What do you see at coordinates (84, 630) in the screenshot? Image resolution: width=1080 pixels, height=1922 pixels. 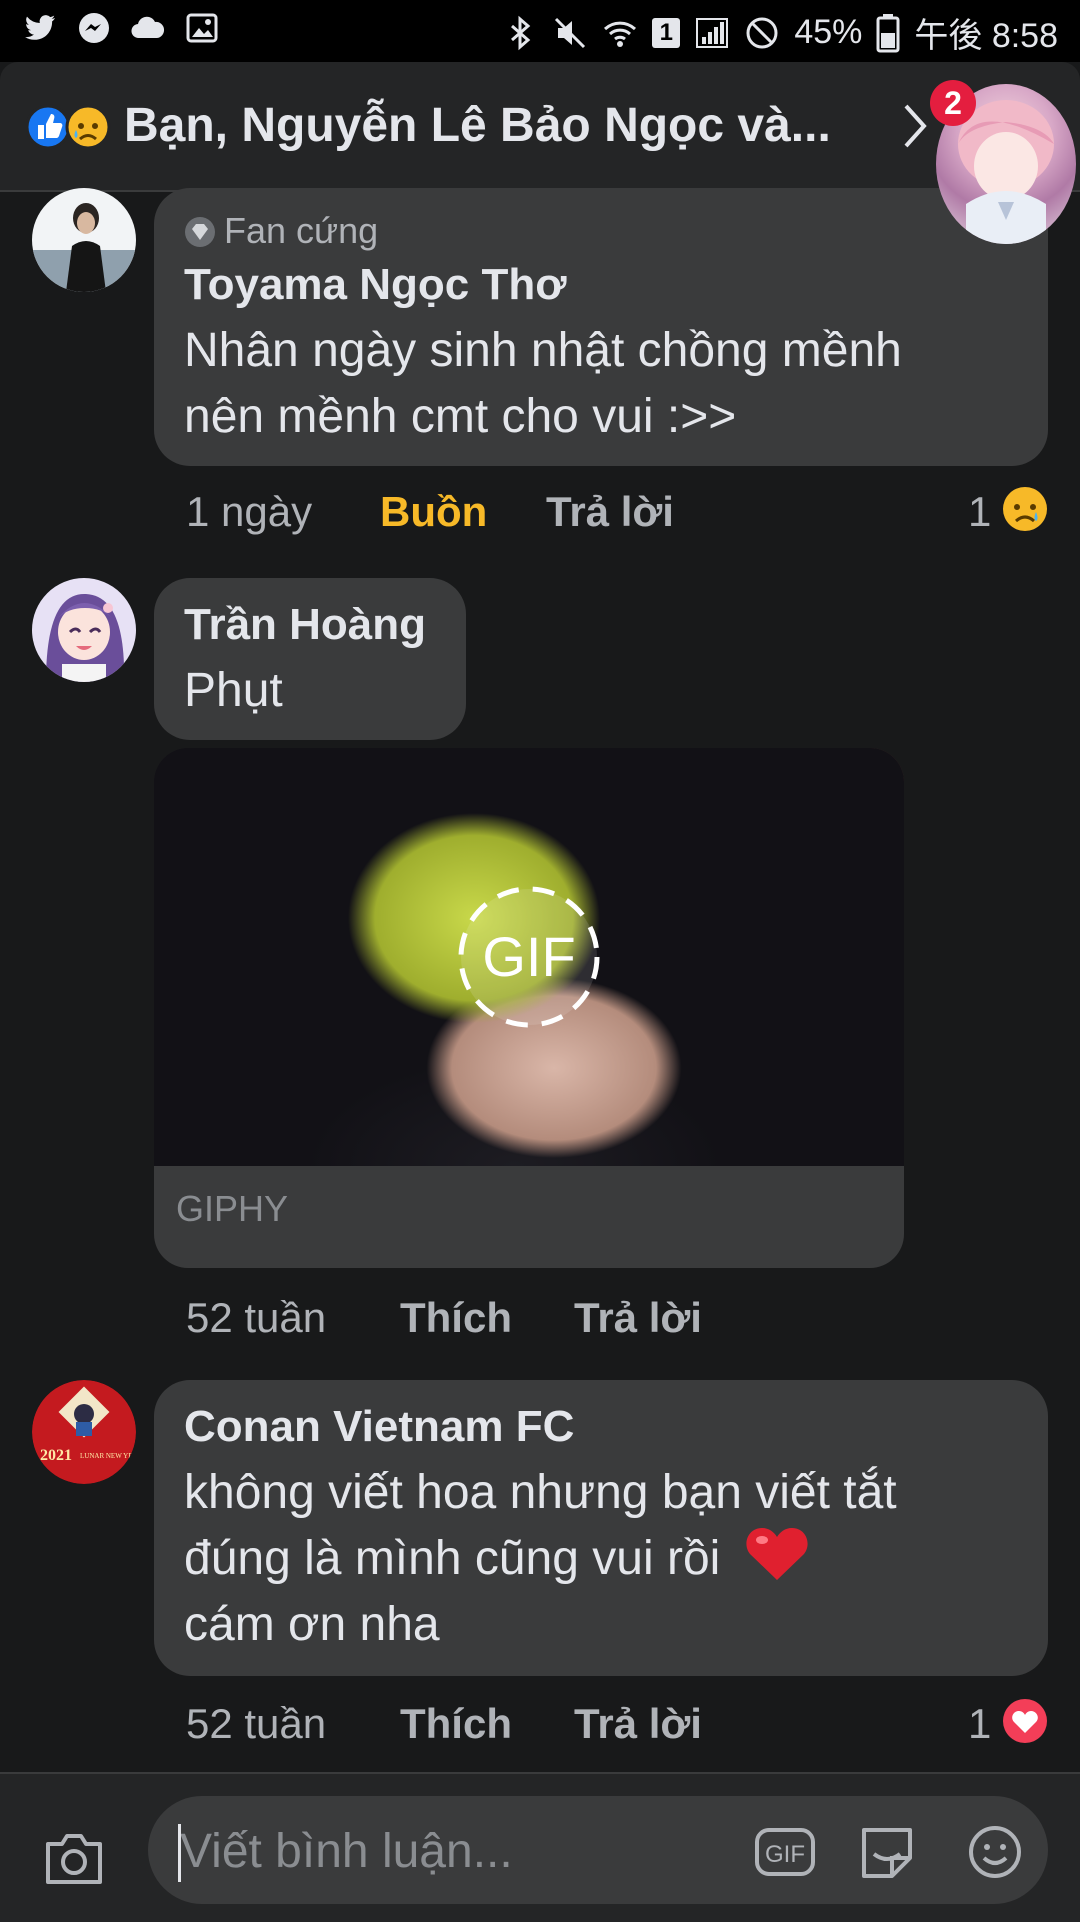 I see `avatar-tran-hoang` at bounding box center [84, 630].